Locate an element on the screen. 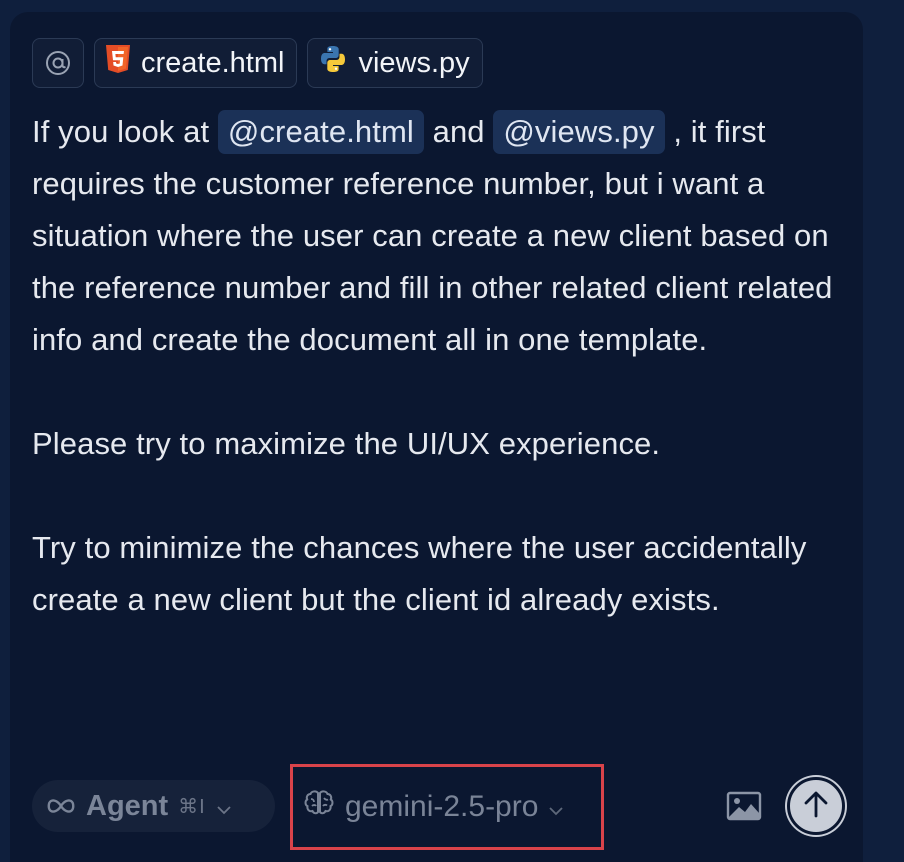  context-chip-create-html: create.html is located at coordinates (196, 63).